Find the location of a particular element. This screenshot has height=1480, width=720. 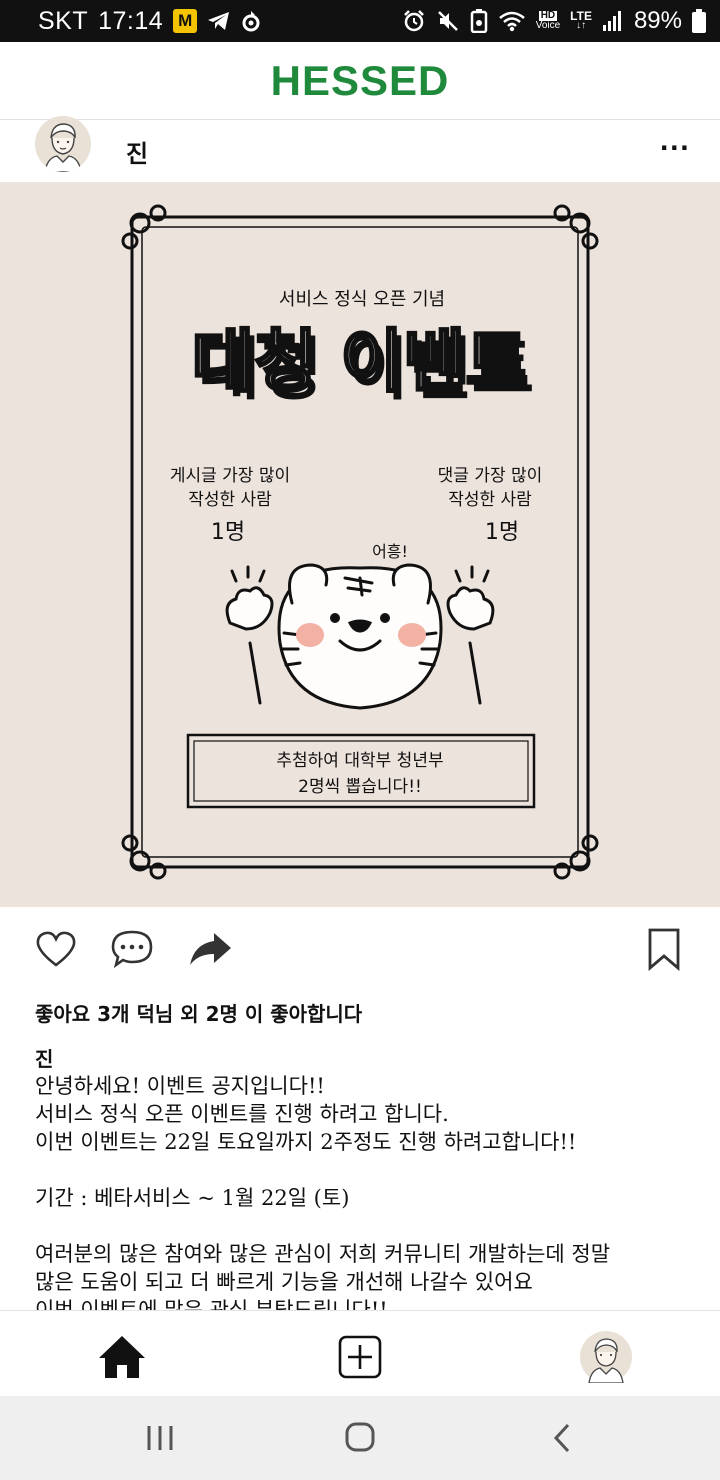

author-avatar is located at coordinates (63, 144).